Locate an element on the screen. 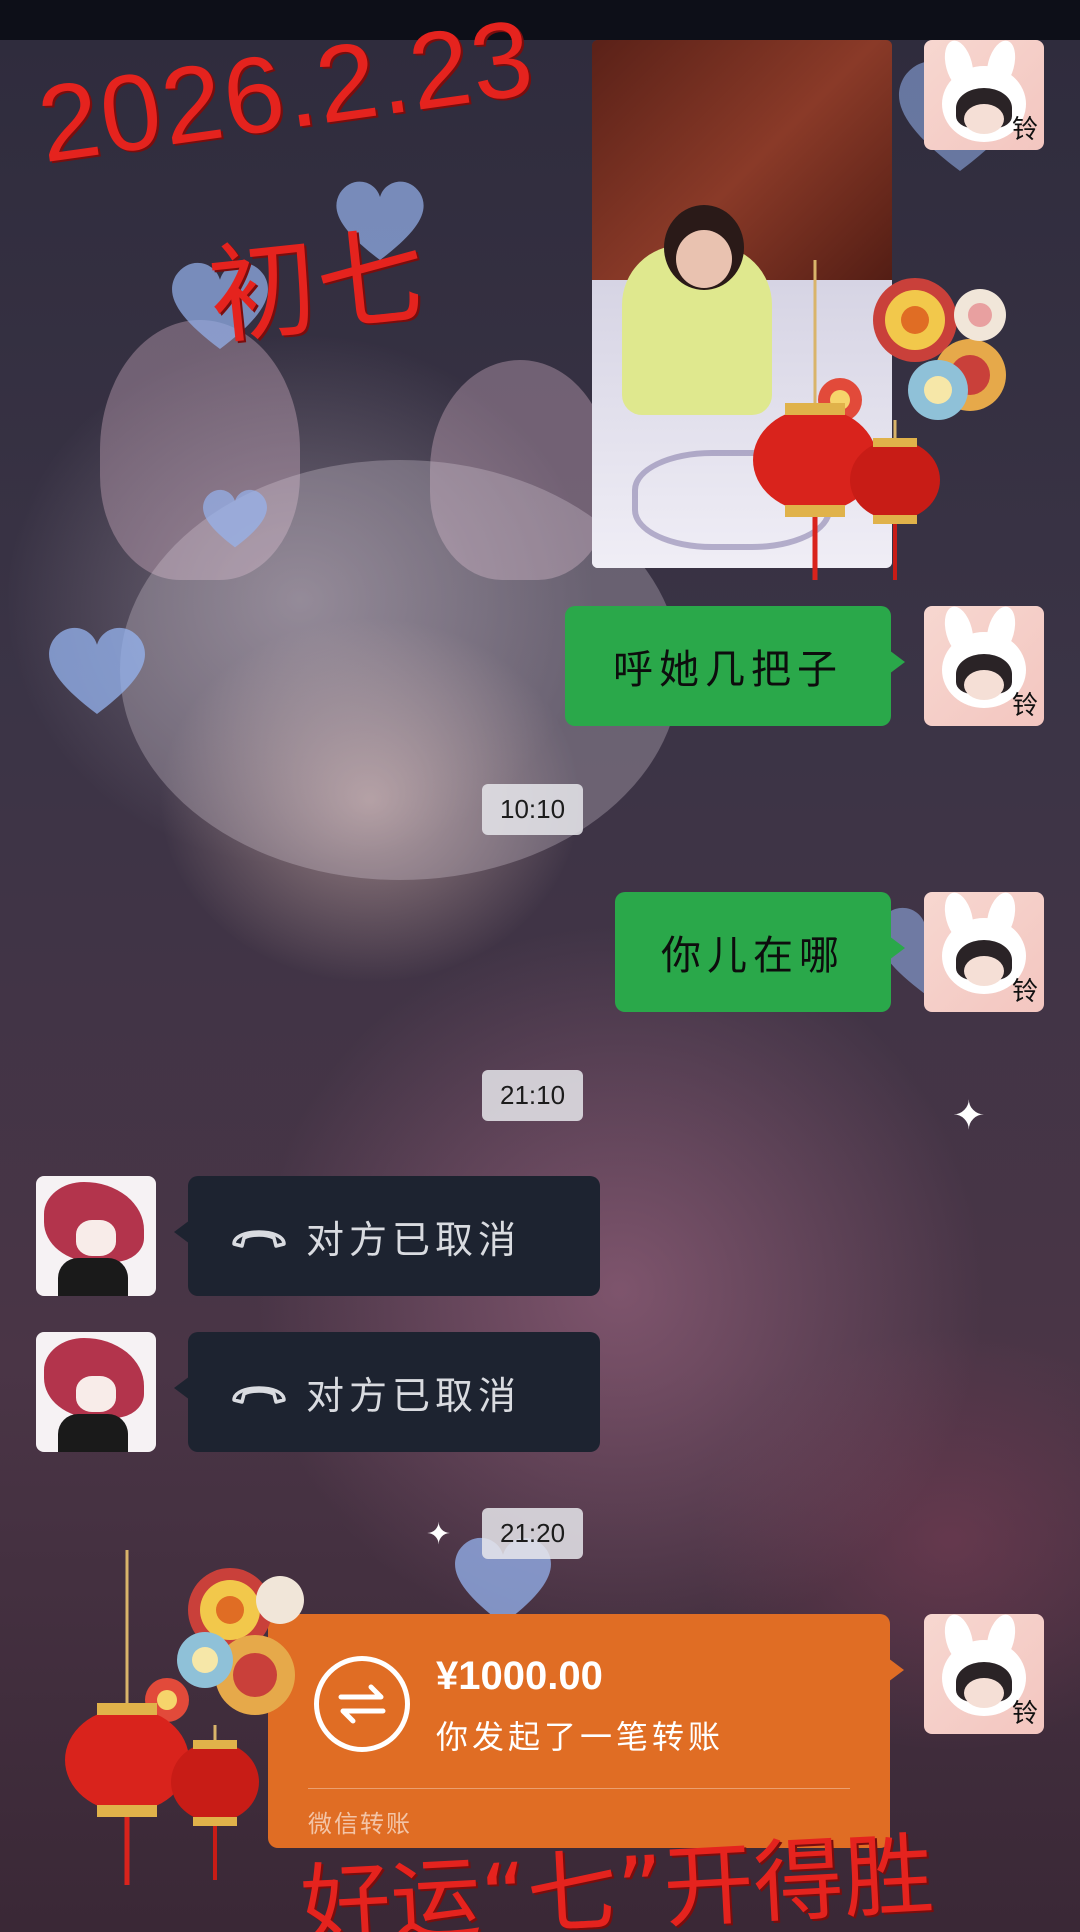  transfer-arrows-icon is located at coordinates (362, 1704).